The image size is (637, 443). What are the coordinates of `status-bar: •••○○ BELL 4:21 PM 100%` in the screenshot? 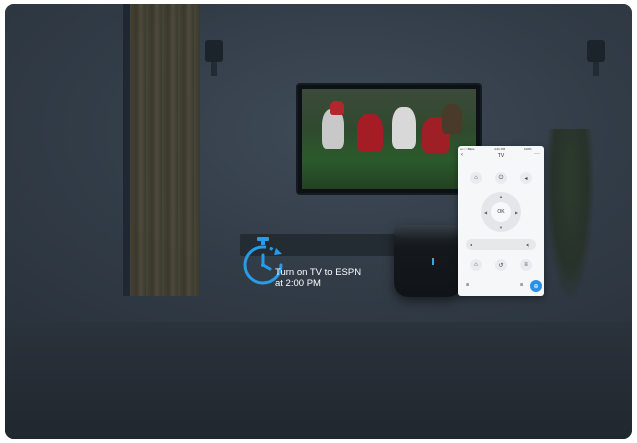 It's located at (501, 149).